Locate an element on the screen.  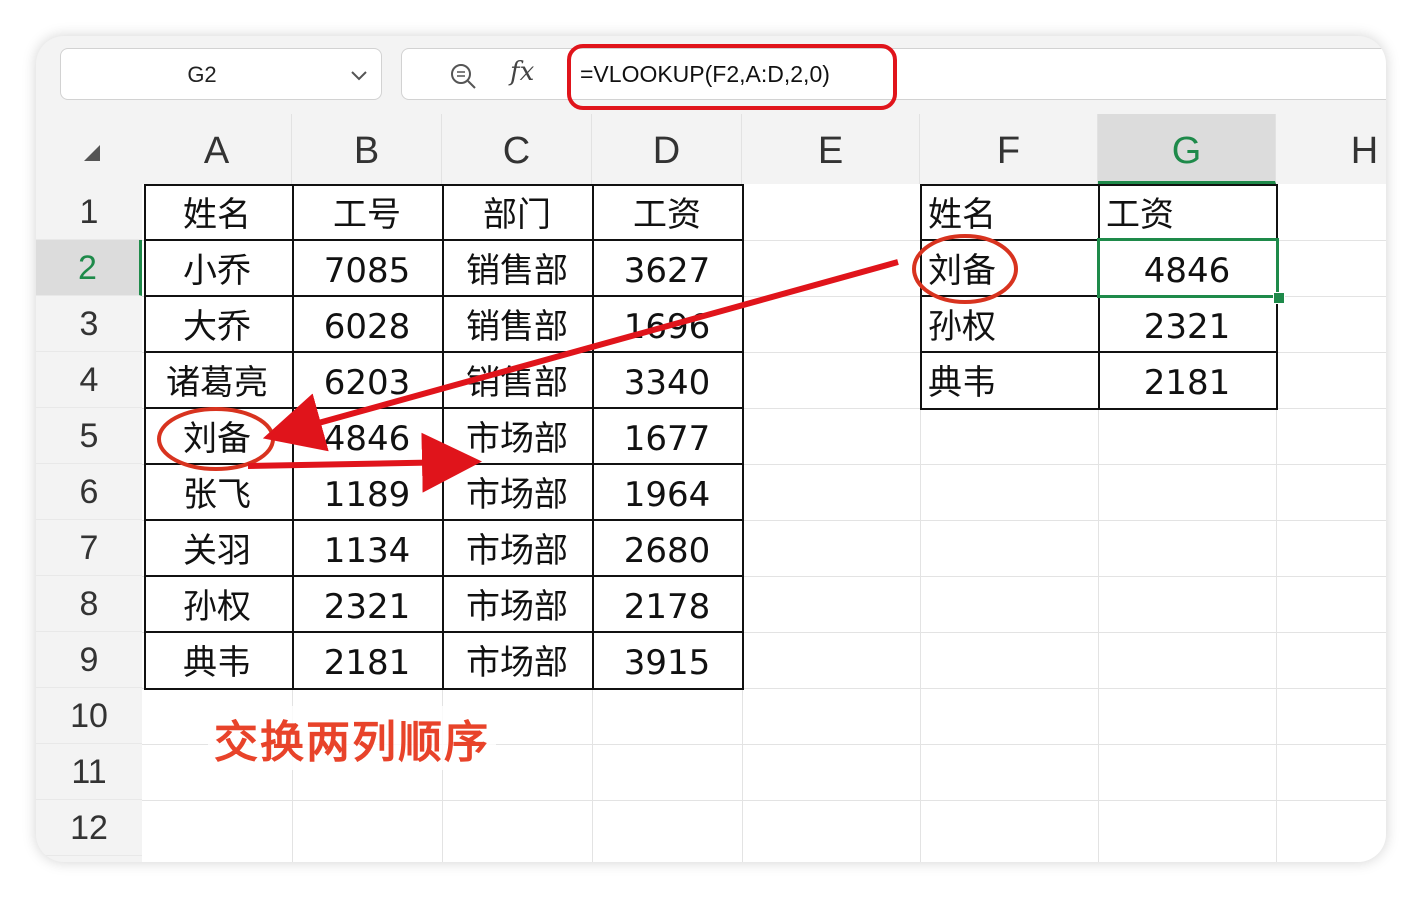
cell-f4: 典韦 is located at coordinates (1009, 382).